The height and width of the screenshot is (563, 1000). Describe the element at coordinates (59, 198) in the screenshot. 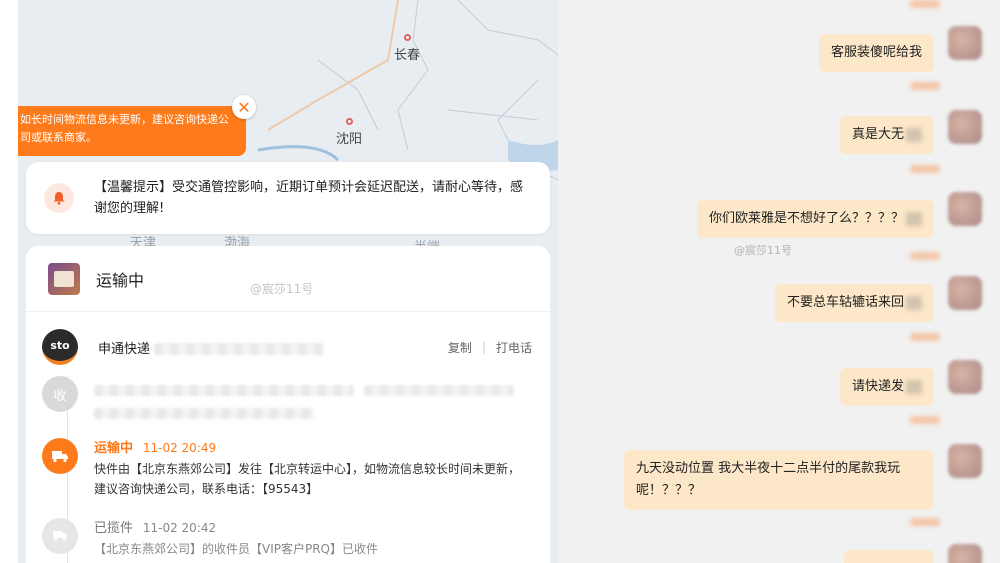

I see `bell-icon` at that location.